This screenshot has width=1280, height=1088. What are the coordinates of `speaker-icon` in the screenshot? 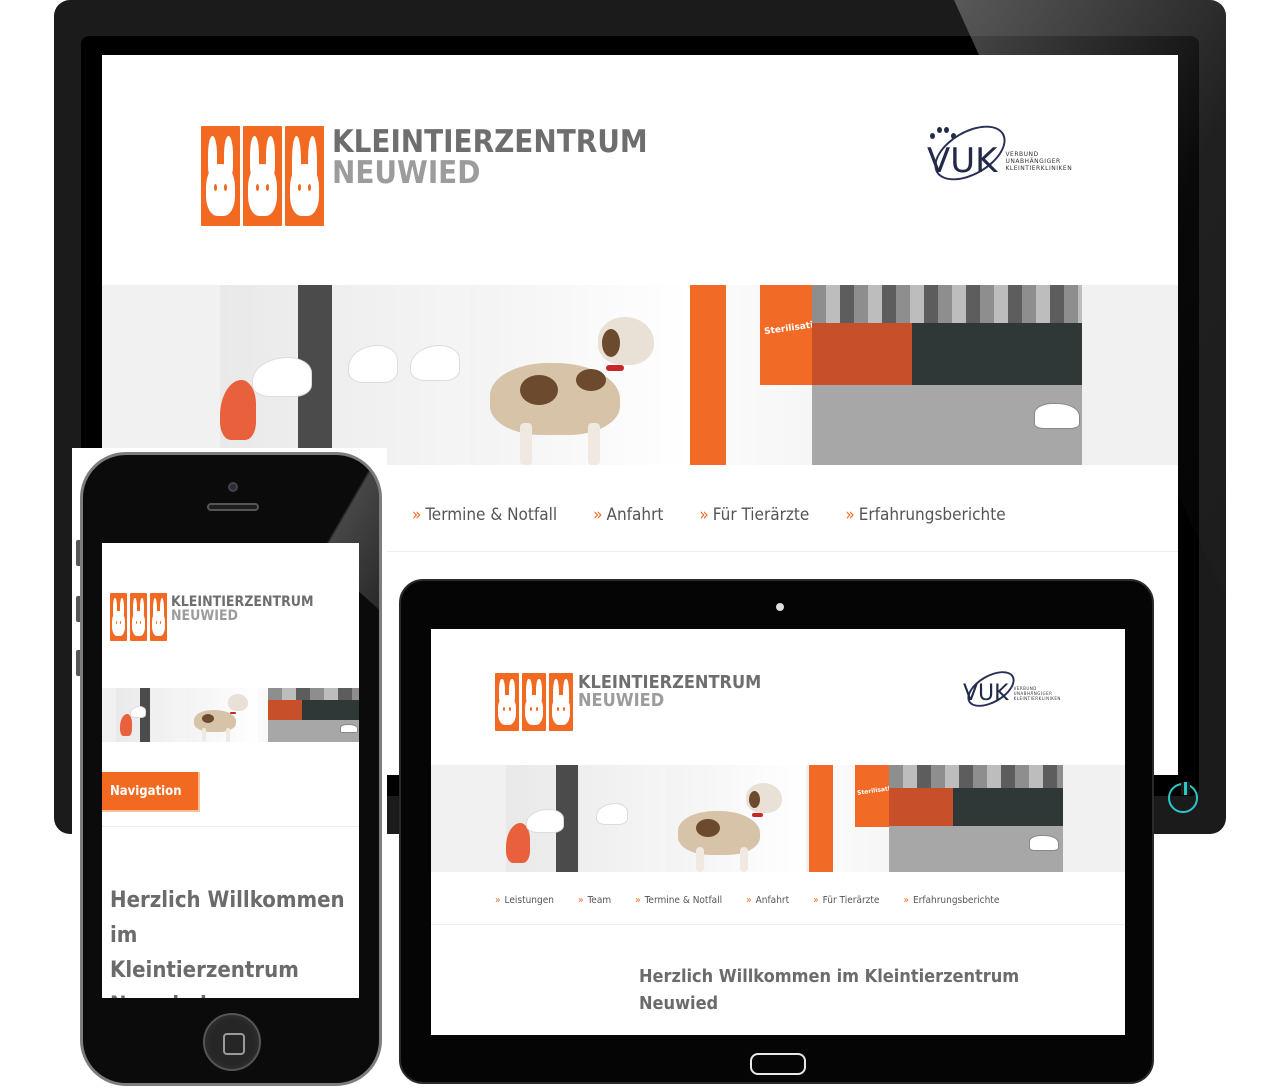 It's located at (233, 507).